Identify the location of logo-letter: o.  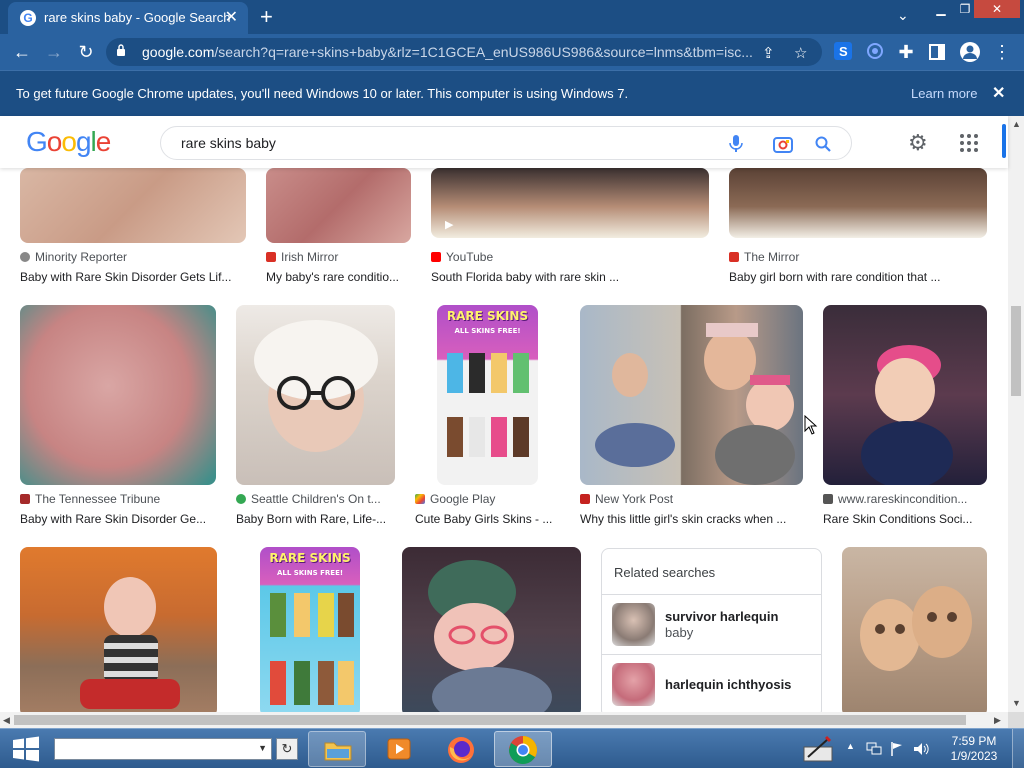
(69, 141).